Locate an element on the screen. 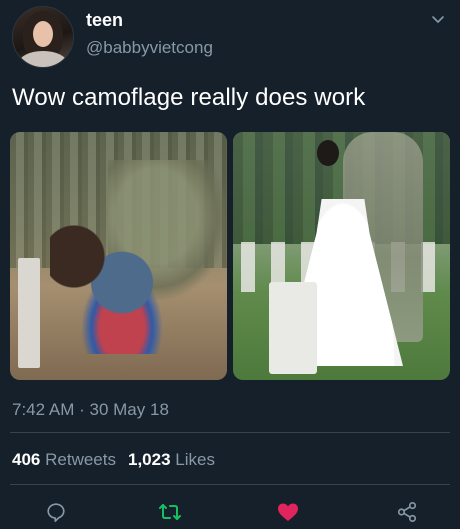  reply-icon is located at coordinates (56, 512).